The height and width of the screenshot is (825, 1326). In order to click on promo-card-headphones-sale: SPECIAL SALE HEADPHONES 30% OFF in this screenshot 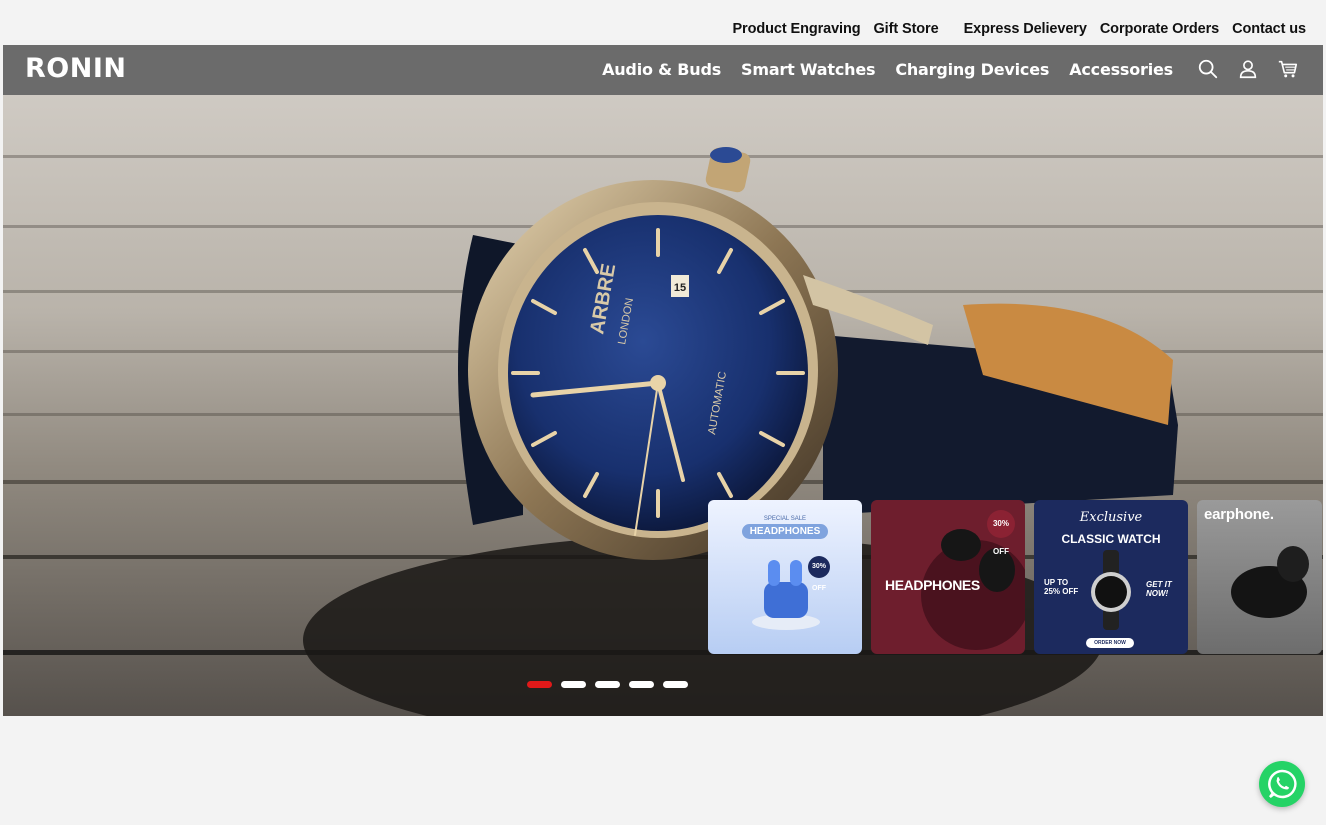, I will do `click(785, 577)`.